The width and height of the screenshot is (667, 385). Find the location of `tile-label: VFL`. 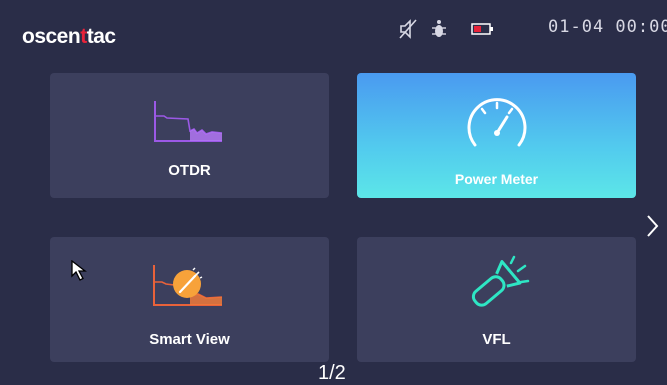

tile-label: VFL is located at coordinates (496, 339).